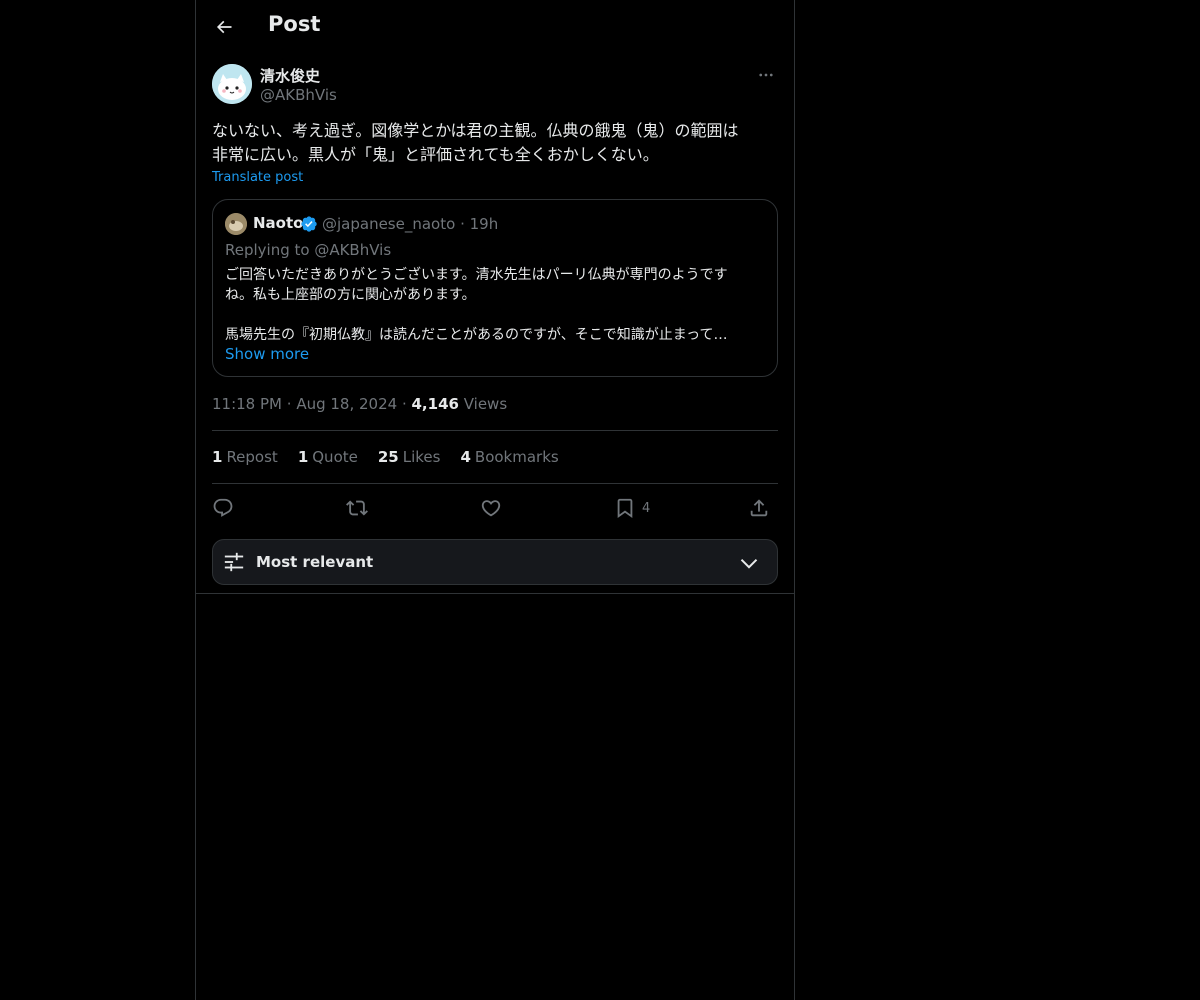 Image resolution: width=1200 pixels, height=1000 pixels. What do you see at coordinates (495, 562) in the screenshot?
I see `sort-replies-dropdown: Most relevant` at bounding box center [495, 562].